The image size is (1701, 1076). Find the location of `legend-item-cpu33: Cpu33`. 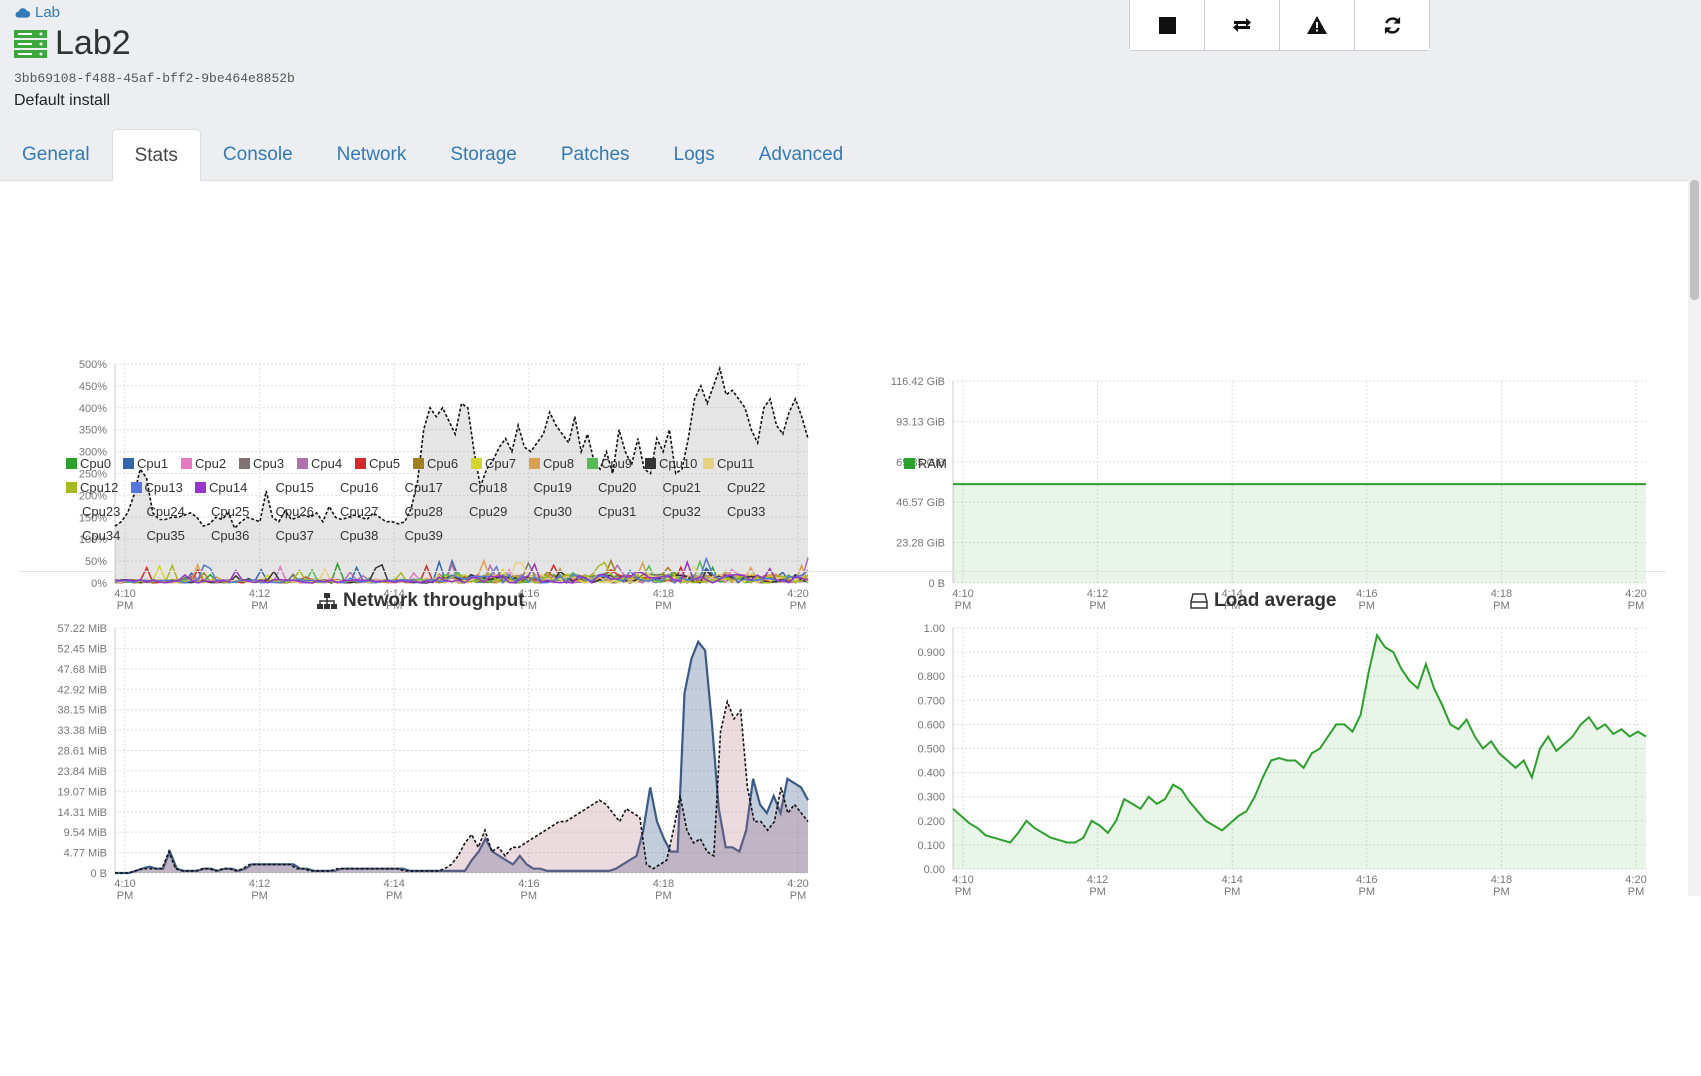

legend-item-cpu33: Cpu33 is located at coordinates (746, 511).